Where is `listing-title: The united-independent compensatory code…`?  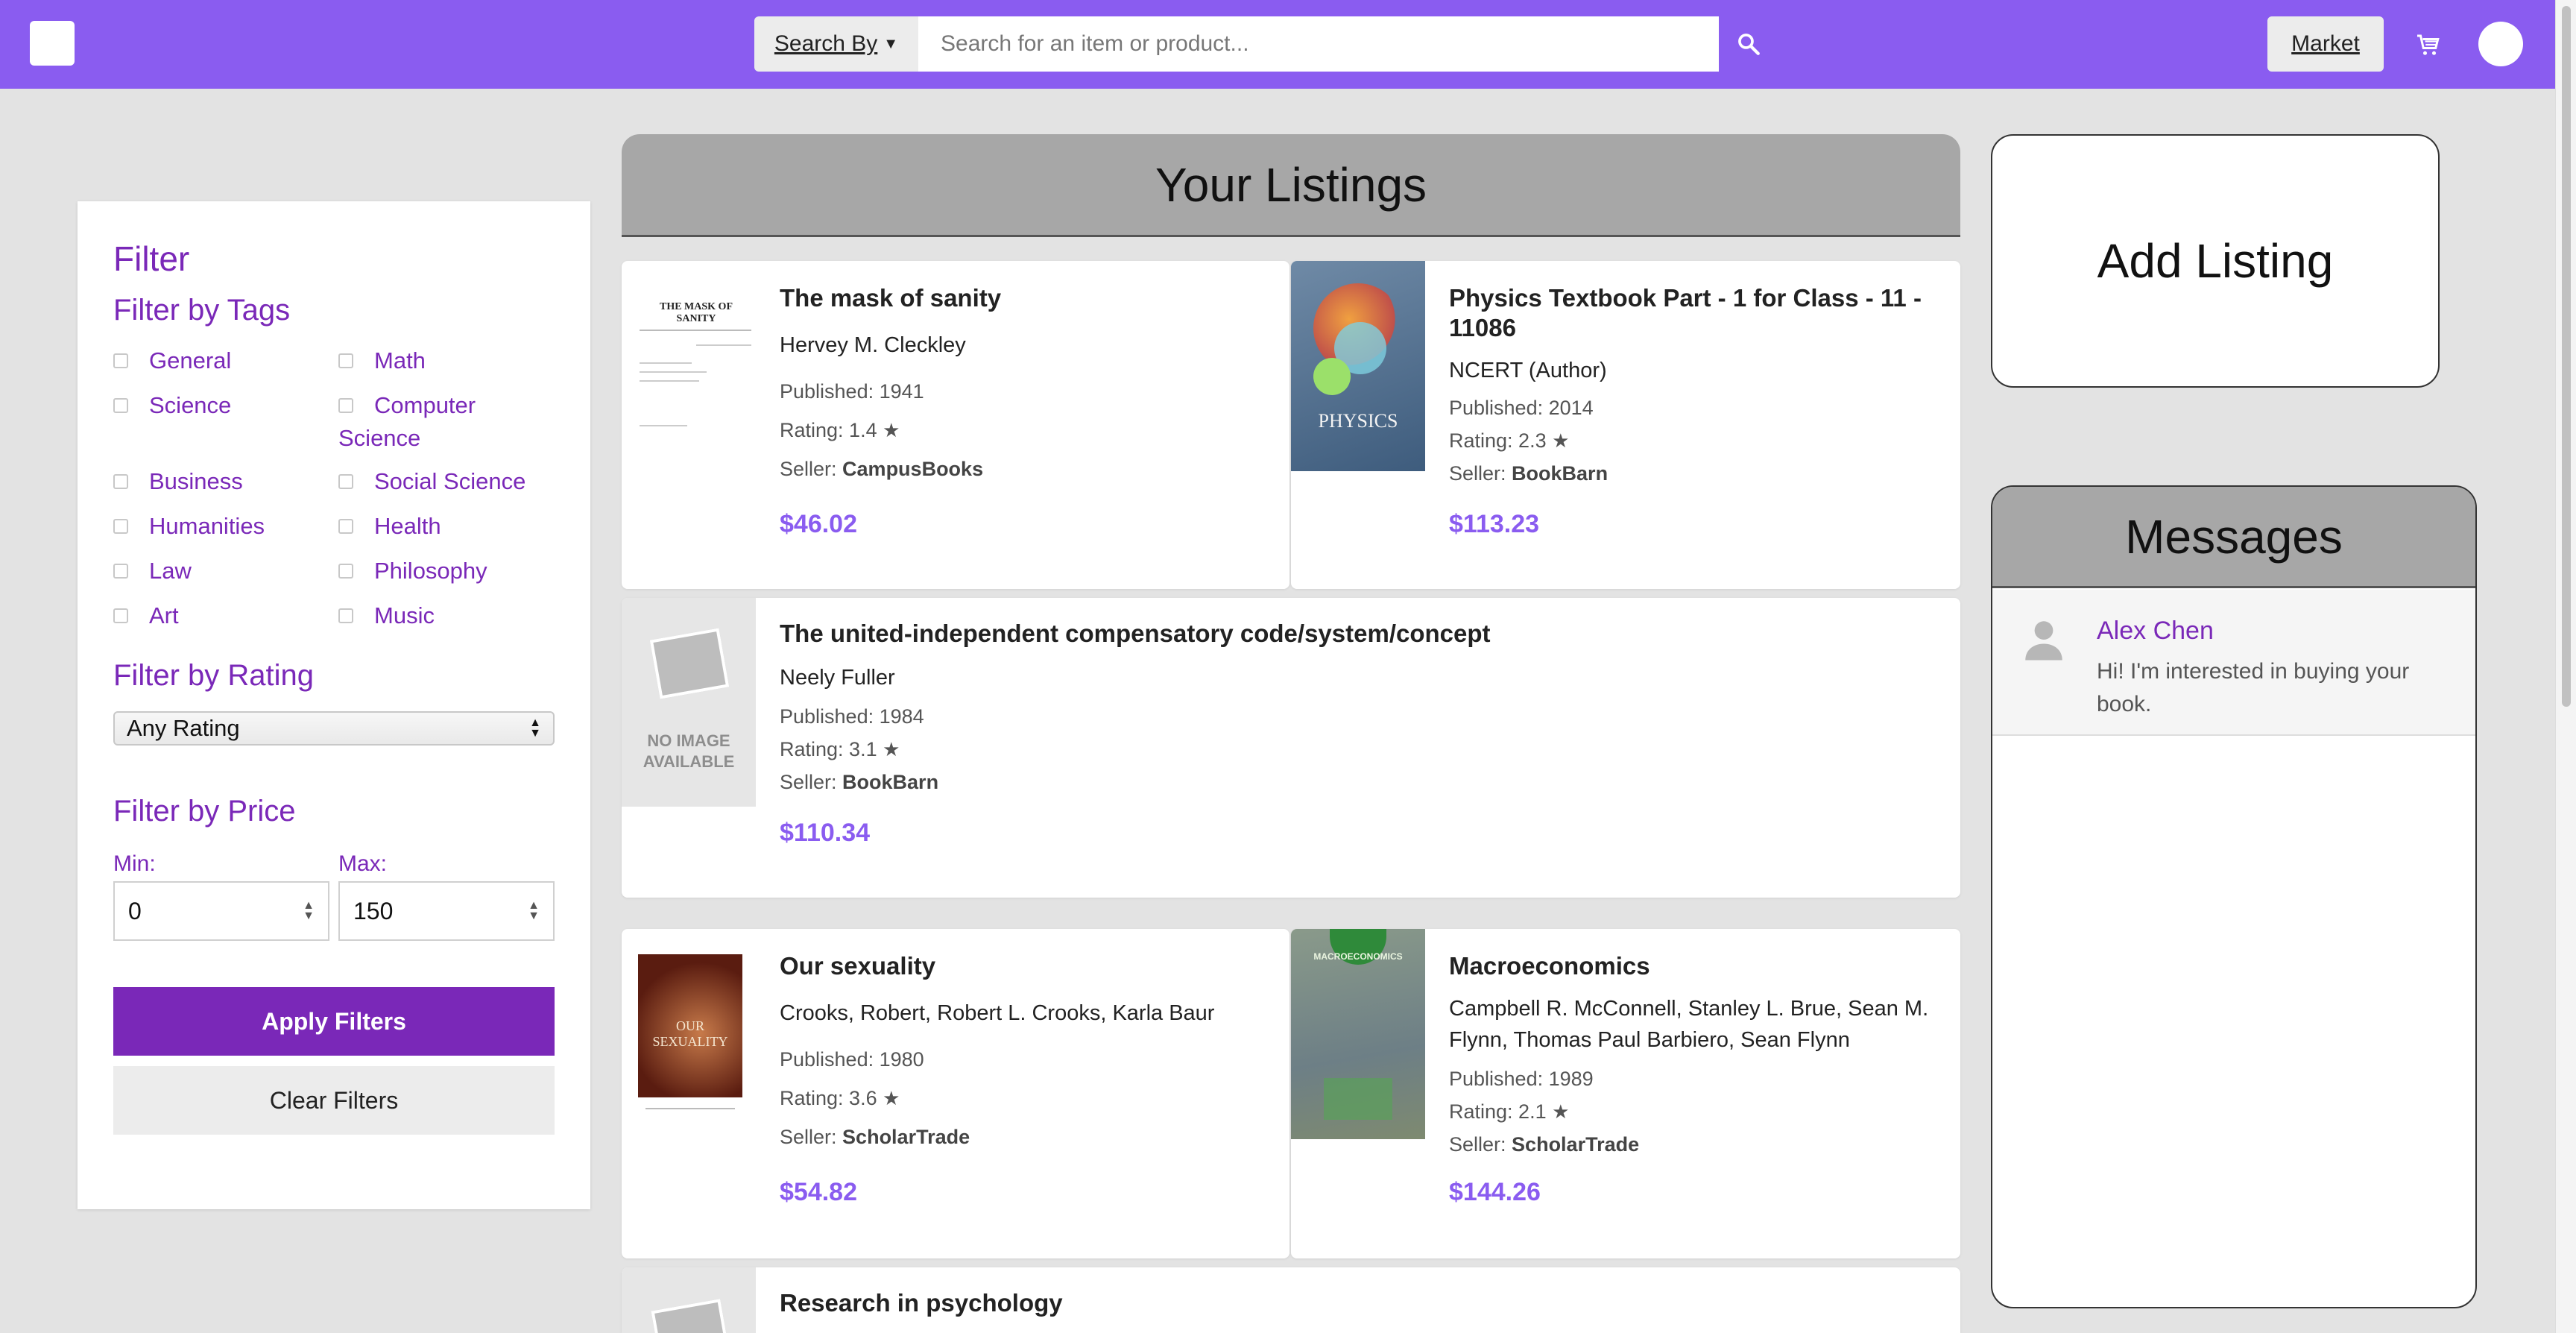 listing-title: The united-independent compensatory code… is located at coordinates (1135, 634).